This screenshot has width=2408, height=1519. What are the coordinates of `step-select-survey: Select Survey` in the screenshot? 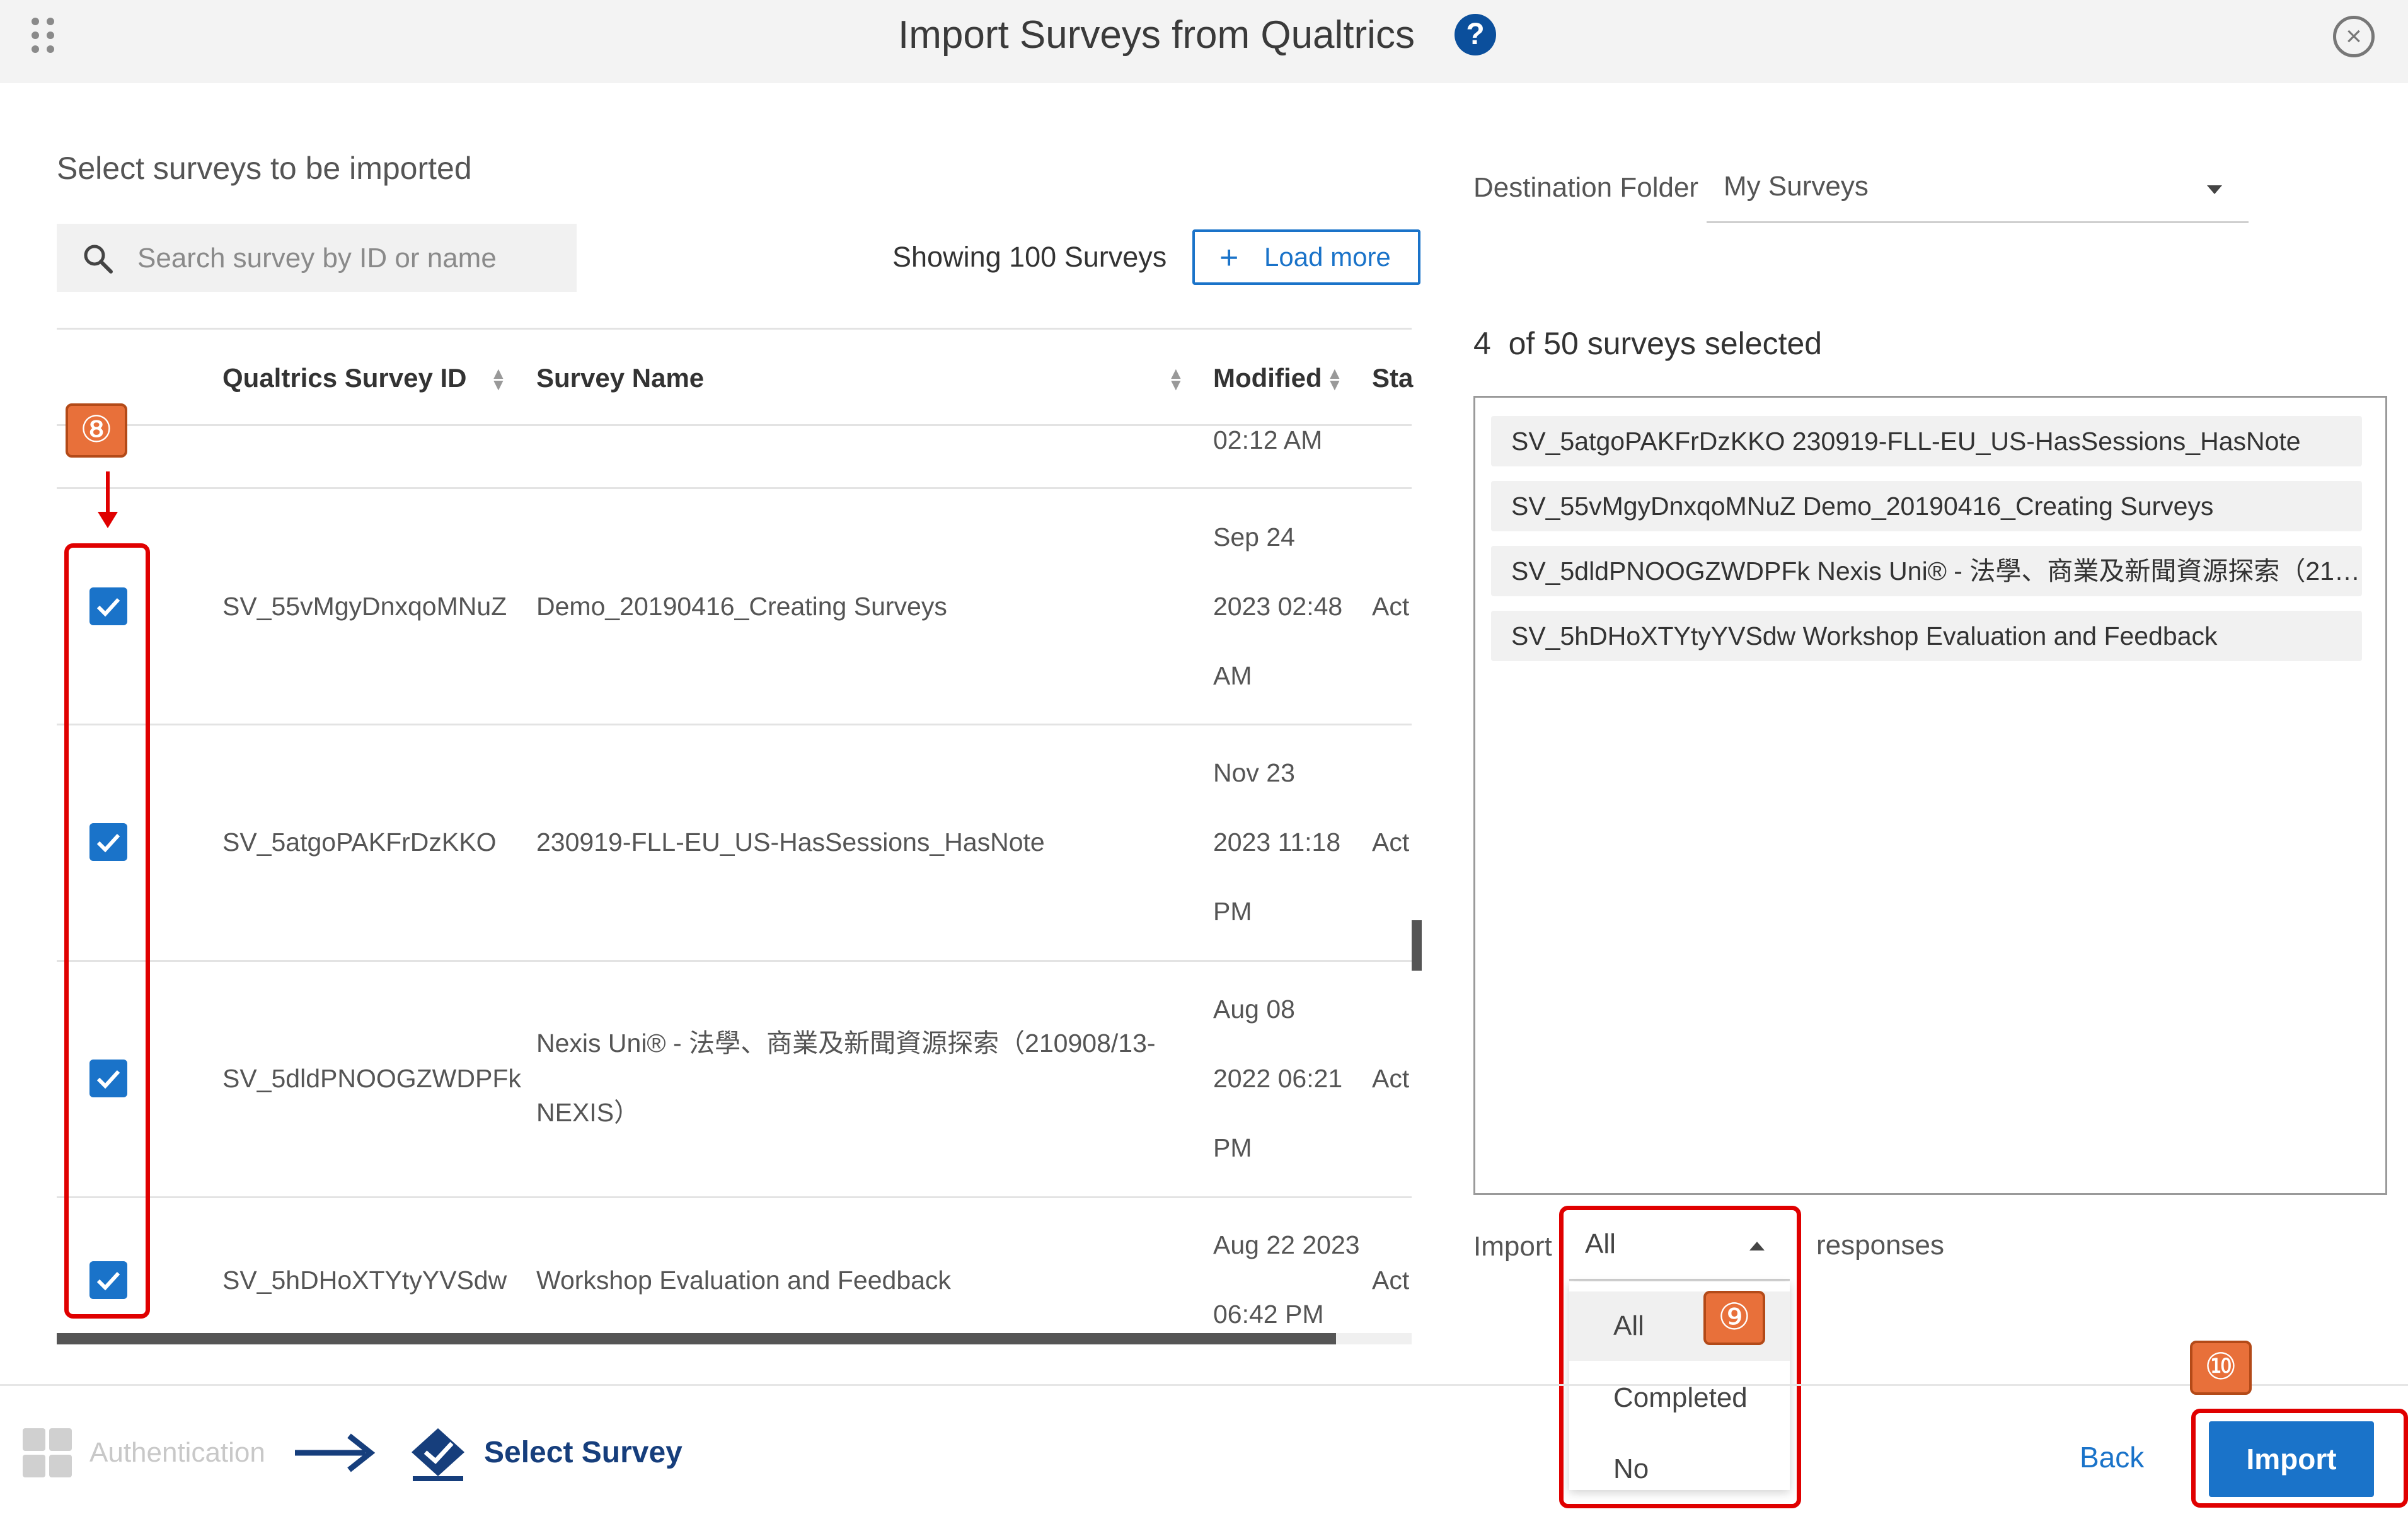 It's located at (583, 1452).